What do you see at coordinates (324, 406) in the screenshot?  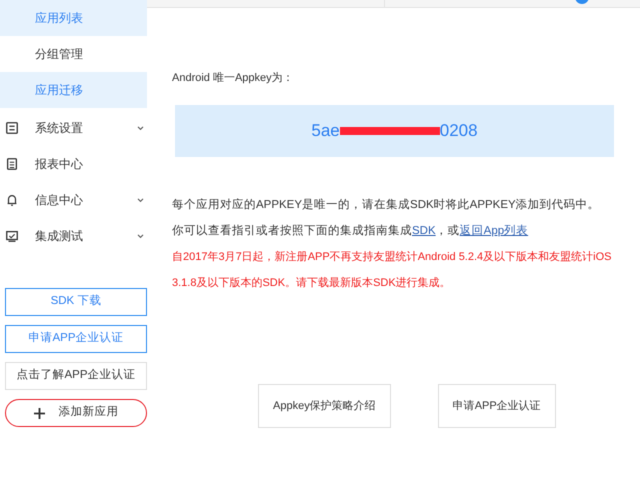 I see `action-button: Appkey保护策略介绍` at bounding box center [324, 406].